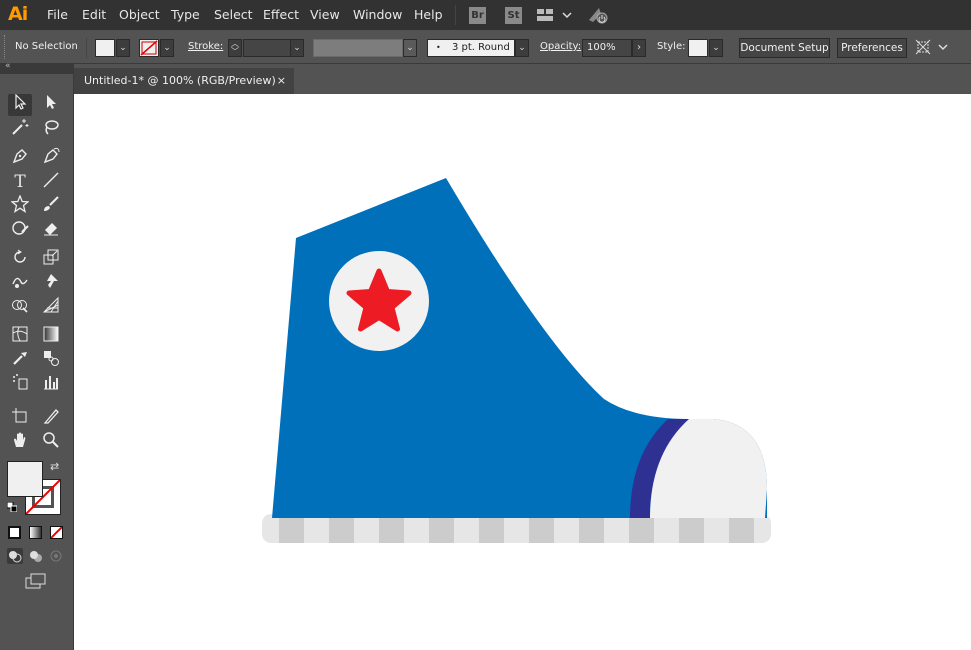  What do you see at coordinates (8, 66) in the screenshot?
I see `collapse-icon: «` at bounding box center [8, 66].